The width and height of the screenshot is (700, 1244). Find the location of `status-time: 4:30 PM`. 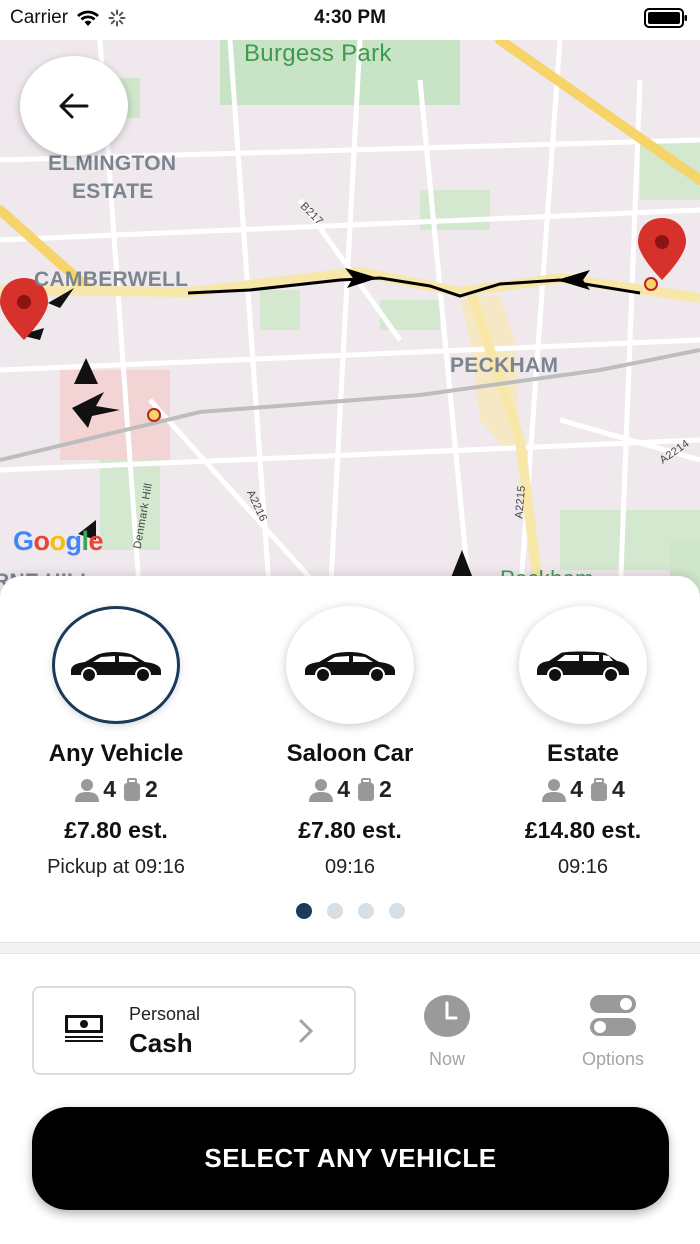

status-time: 4:30 PM is located at coordinates (350, 17).